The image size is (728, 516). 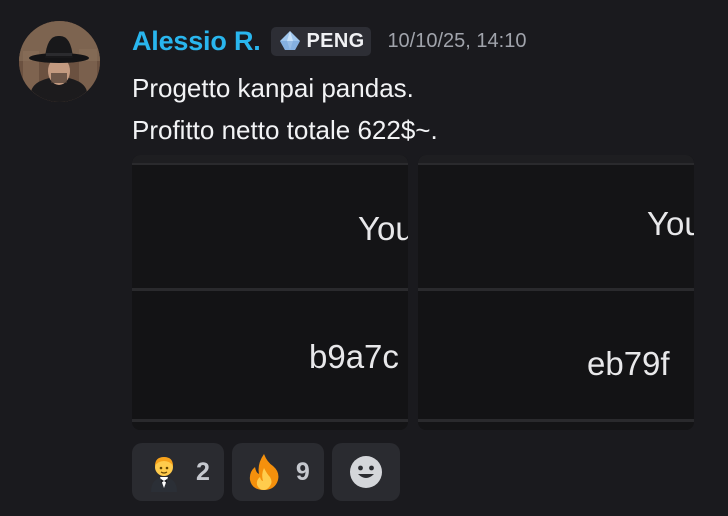 What do you see at coordinates (285, 130) in the screenshot?
I see `message-line: Profitto netto totale 622$~.` at bounding box center [285, 130].